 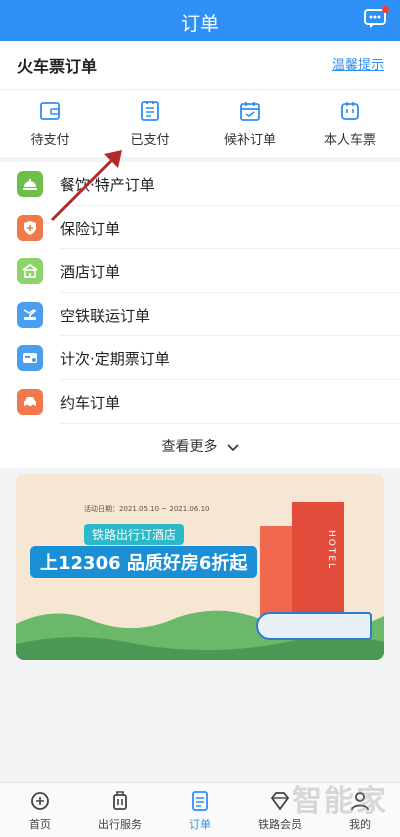 I want to click on promo-subheadline: 上12306 品质好房6折起, so click(x=144, y=562).